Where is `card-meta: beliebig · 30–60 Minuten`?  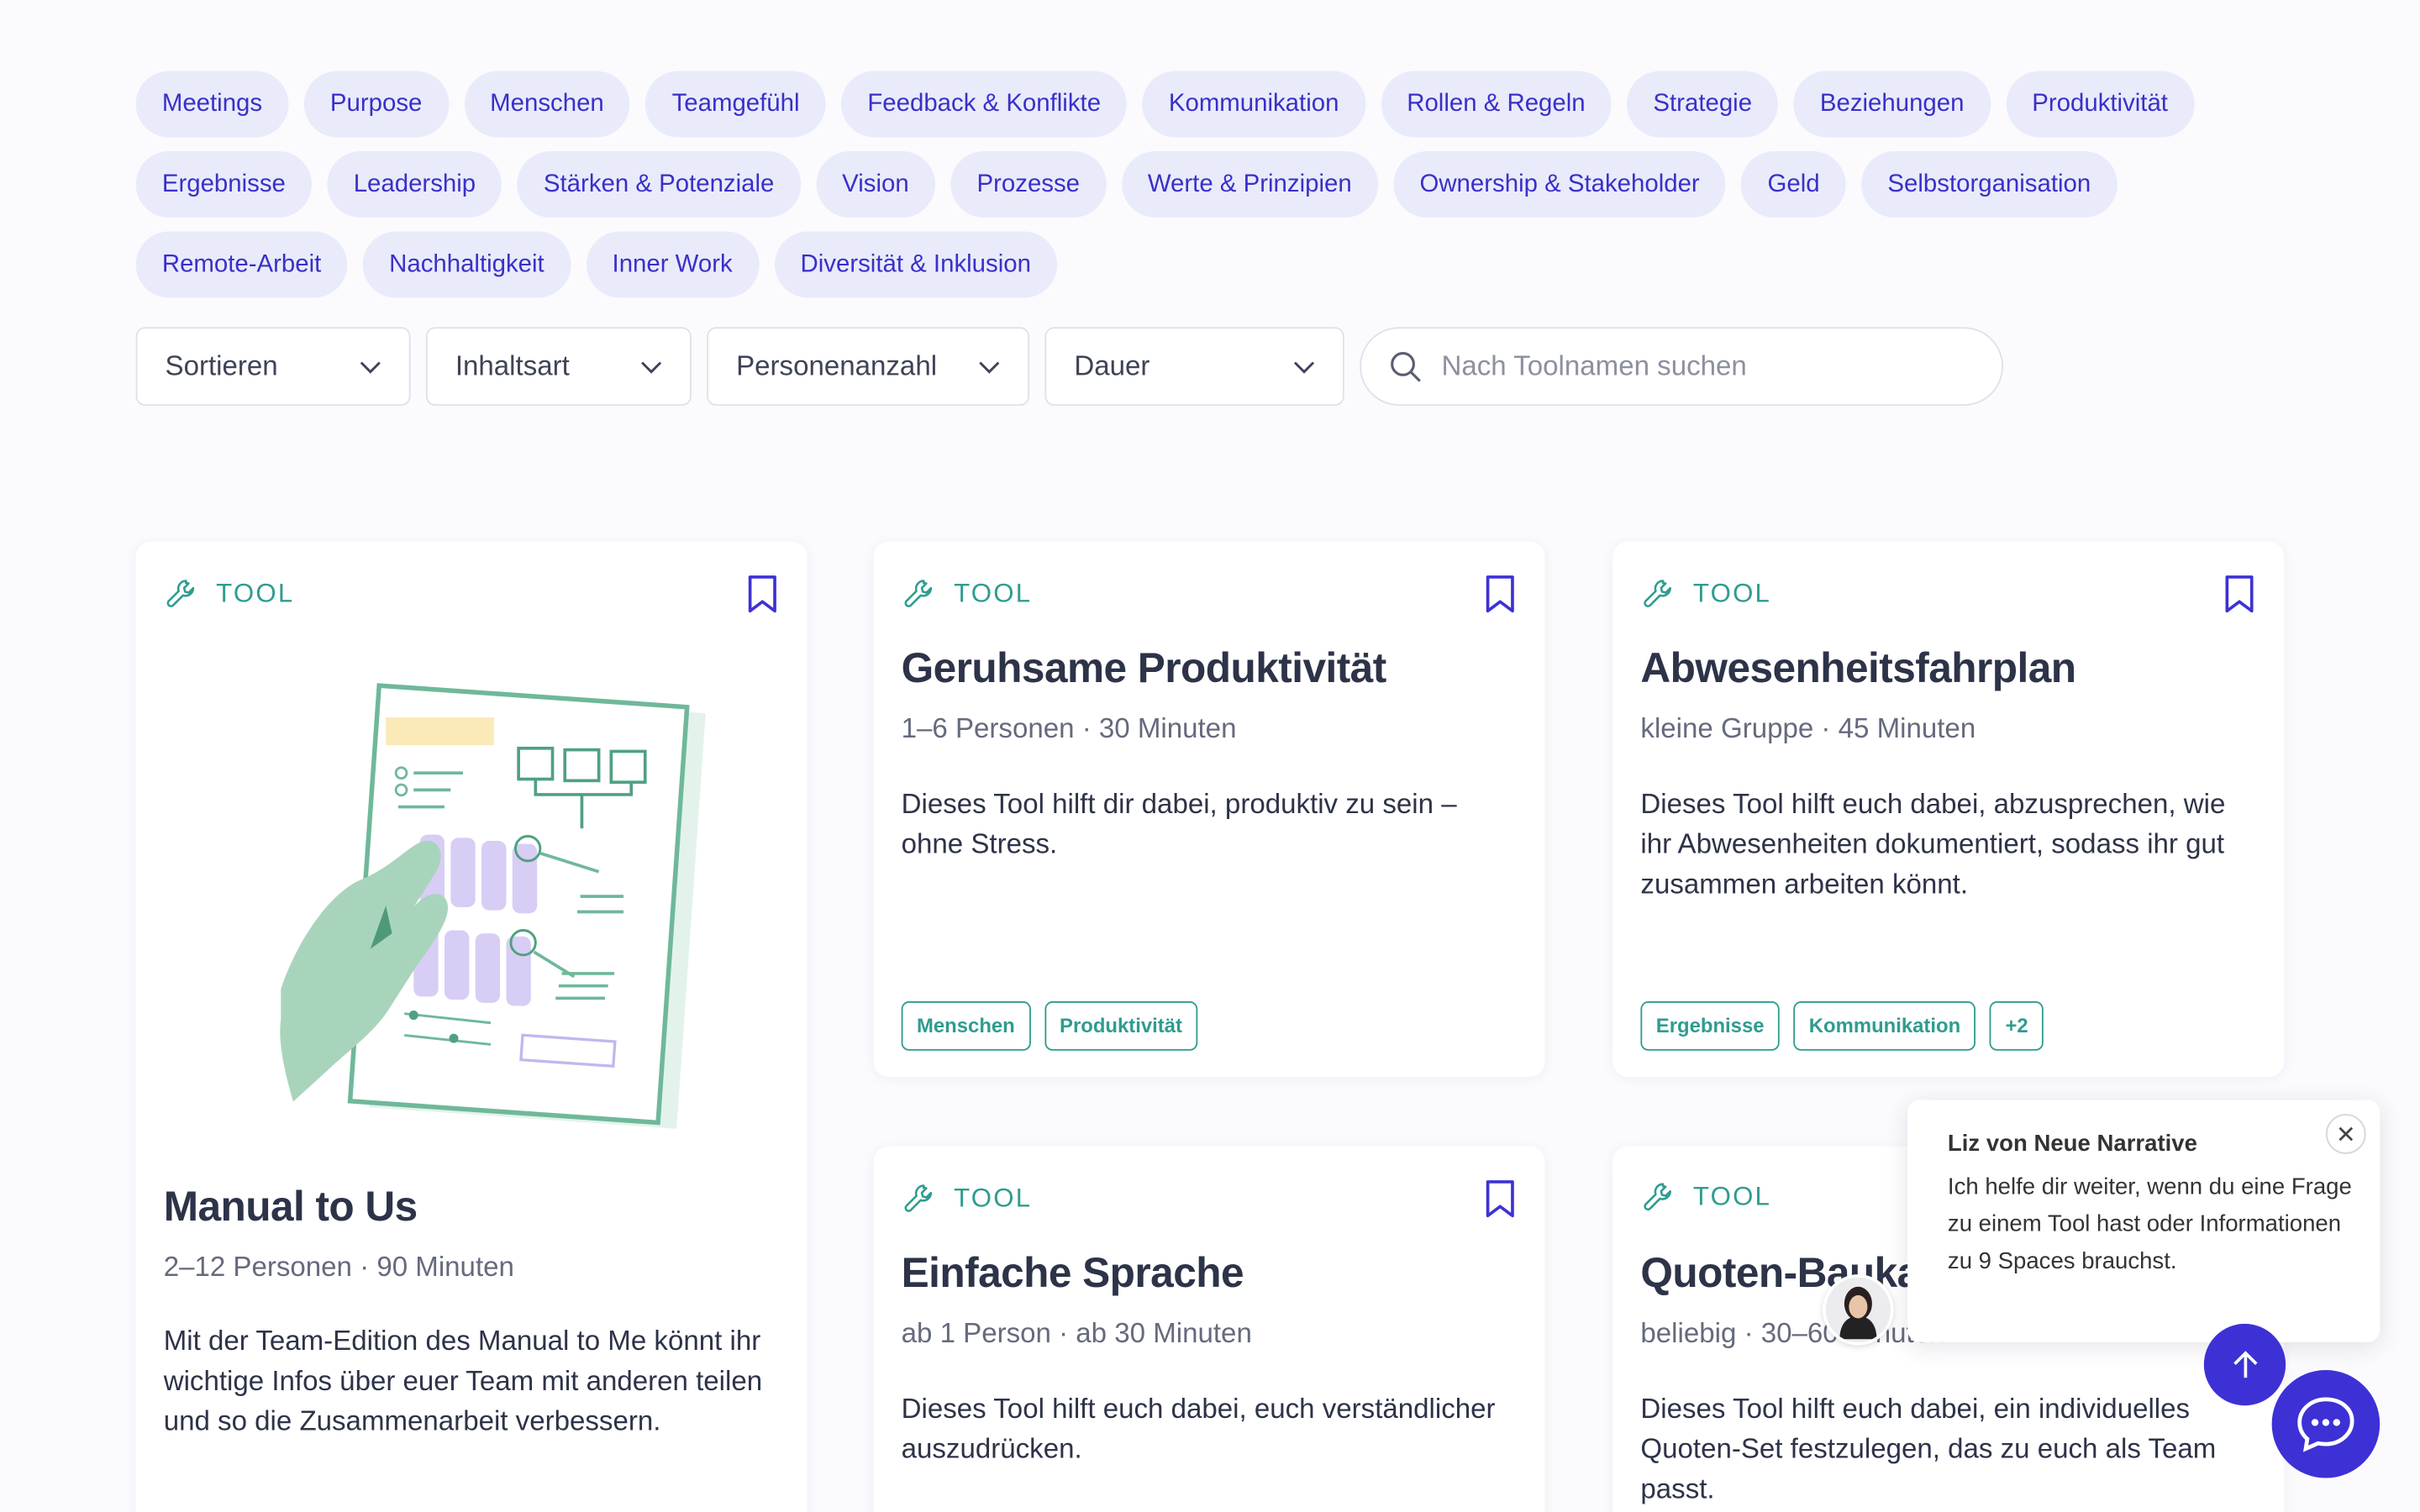 card-meta: beliebig · 30–60 Minuten is located at coordinates (1793, 1333).